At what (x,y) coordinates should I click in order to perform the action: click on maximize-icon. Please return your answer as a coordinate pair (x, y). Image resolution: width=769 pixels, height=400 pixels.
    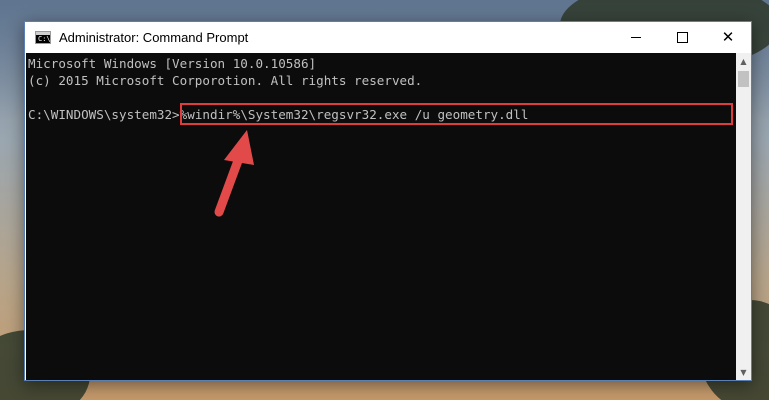
    Looking at the image, I should click on (682, 37).